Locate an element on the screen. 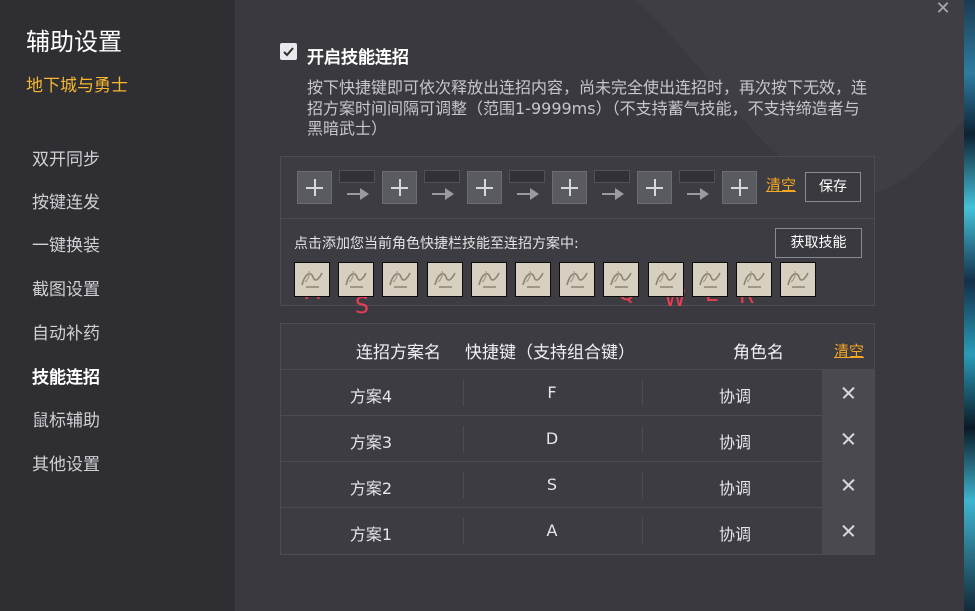 The height and width of the screenshot is (611, 975). row-hotkey: A is located at coordinates (552, 530).